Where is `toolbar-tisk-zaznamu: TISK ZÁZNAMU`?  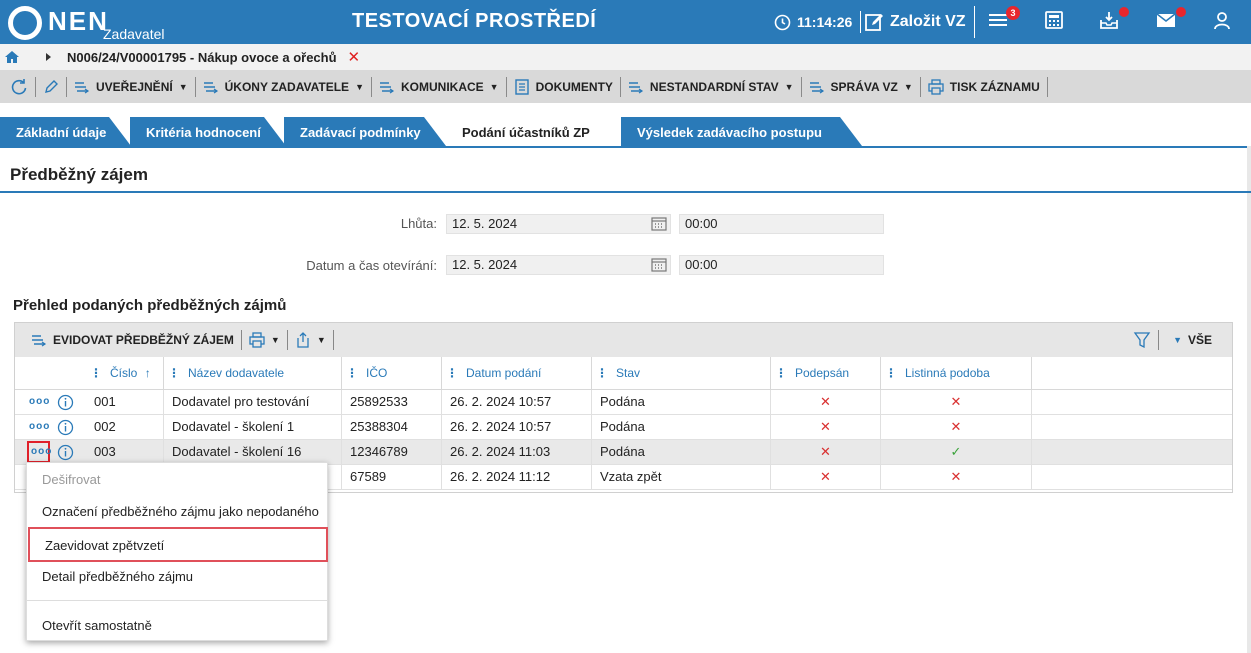
toolbar-tisk-zaznamu: TISK ZÁZNAMU is located at coordinates (984, 86).